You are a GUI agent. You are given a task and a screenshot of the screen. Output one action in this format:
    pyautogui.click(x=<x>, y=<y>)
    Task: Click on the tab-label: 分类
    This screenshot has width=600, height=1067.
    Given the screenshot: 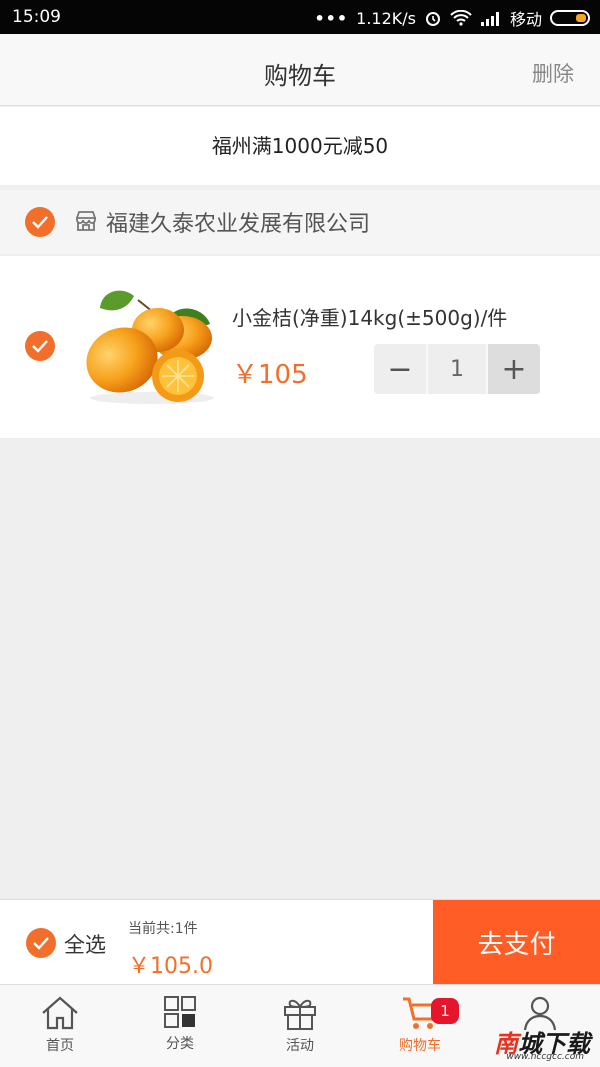 What is the action you would take?
    pyautogui.click(x=180, y=1044)
    